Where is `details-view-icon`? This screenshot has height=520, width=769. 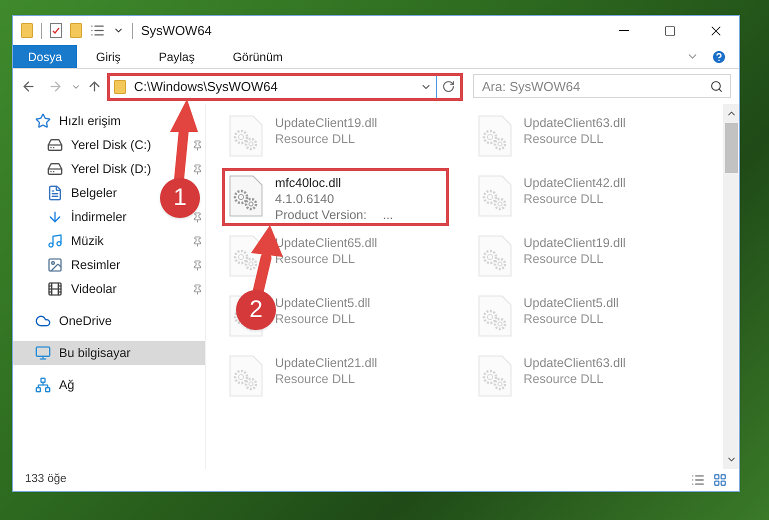 details-view-icon is located at coordinates (698, 480).